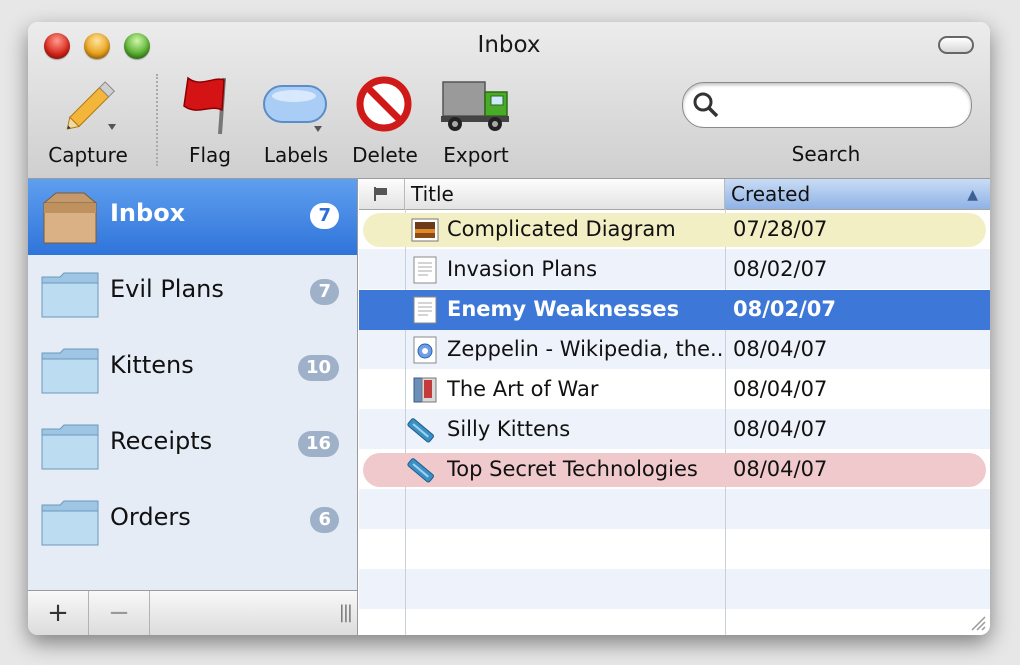 This screenshot has width=1020, height=665. Describe the element at coordinates (771, 194) in the screenshot. I see `column-header-created-label: Created` at that location.